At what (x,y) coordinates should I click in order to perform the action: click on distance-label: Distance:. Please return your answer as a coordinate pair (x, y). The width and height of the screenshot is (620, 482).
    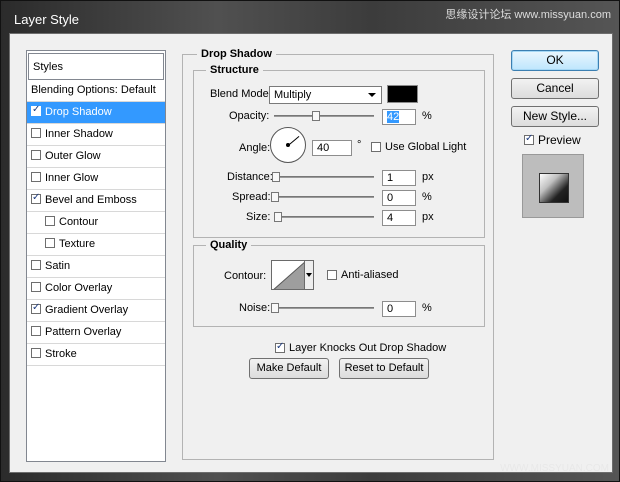
    Looking at the image, I should click on (250, 177).